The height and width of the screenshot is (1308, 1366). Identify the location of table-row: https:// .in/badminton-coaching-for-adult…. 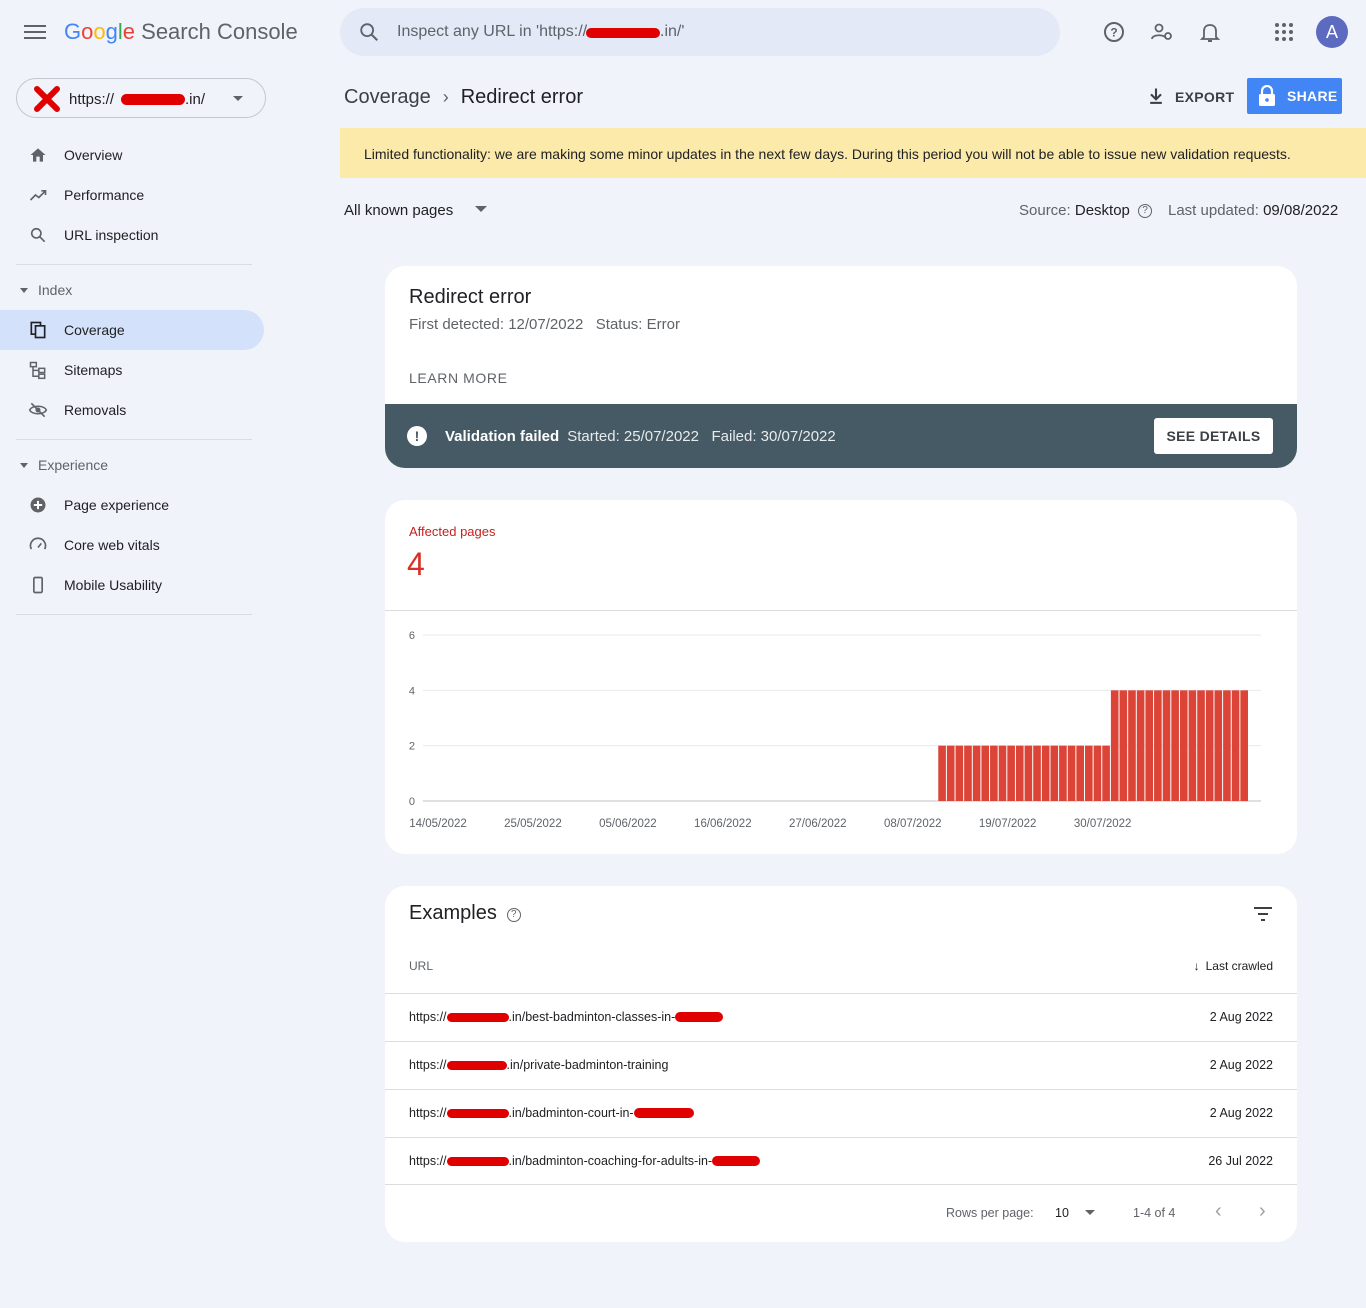
(841, 1161).